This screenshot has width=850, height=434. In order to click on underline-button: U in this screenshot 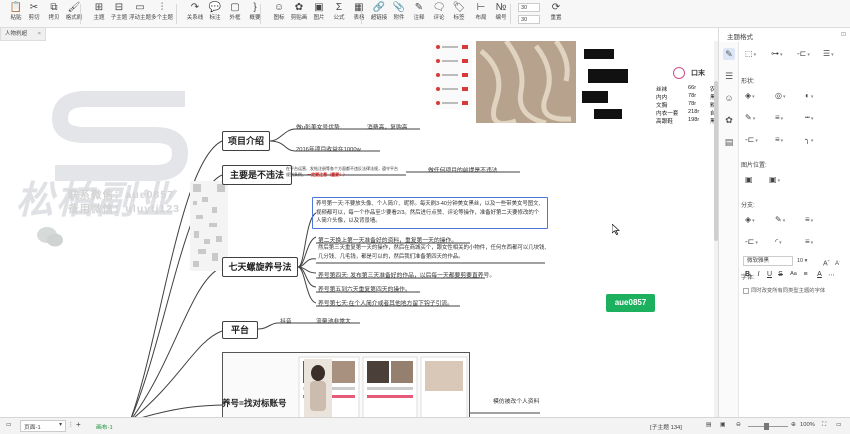, I will do `click(769, 276)`.